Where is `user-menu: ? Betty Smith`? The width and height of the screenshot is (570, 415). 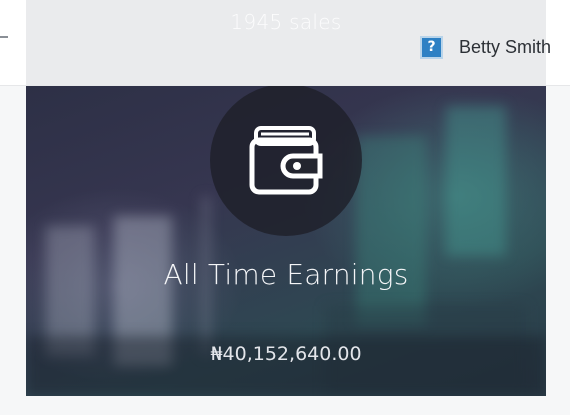 user-menu: ? Betty Smith is located at coordinates (485, 47).